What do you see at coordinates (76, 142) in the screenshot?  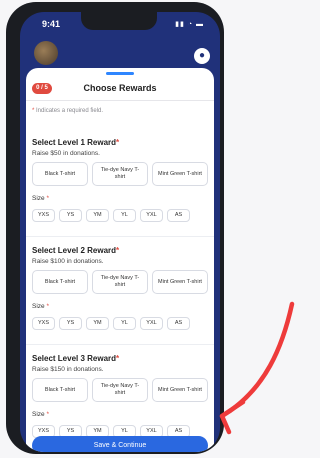 I see `reward-title: Select Level 1 Reward*` at bounding box center [76, 142].